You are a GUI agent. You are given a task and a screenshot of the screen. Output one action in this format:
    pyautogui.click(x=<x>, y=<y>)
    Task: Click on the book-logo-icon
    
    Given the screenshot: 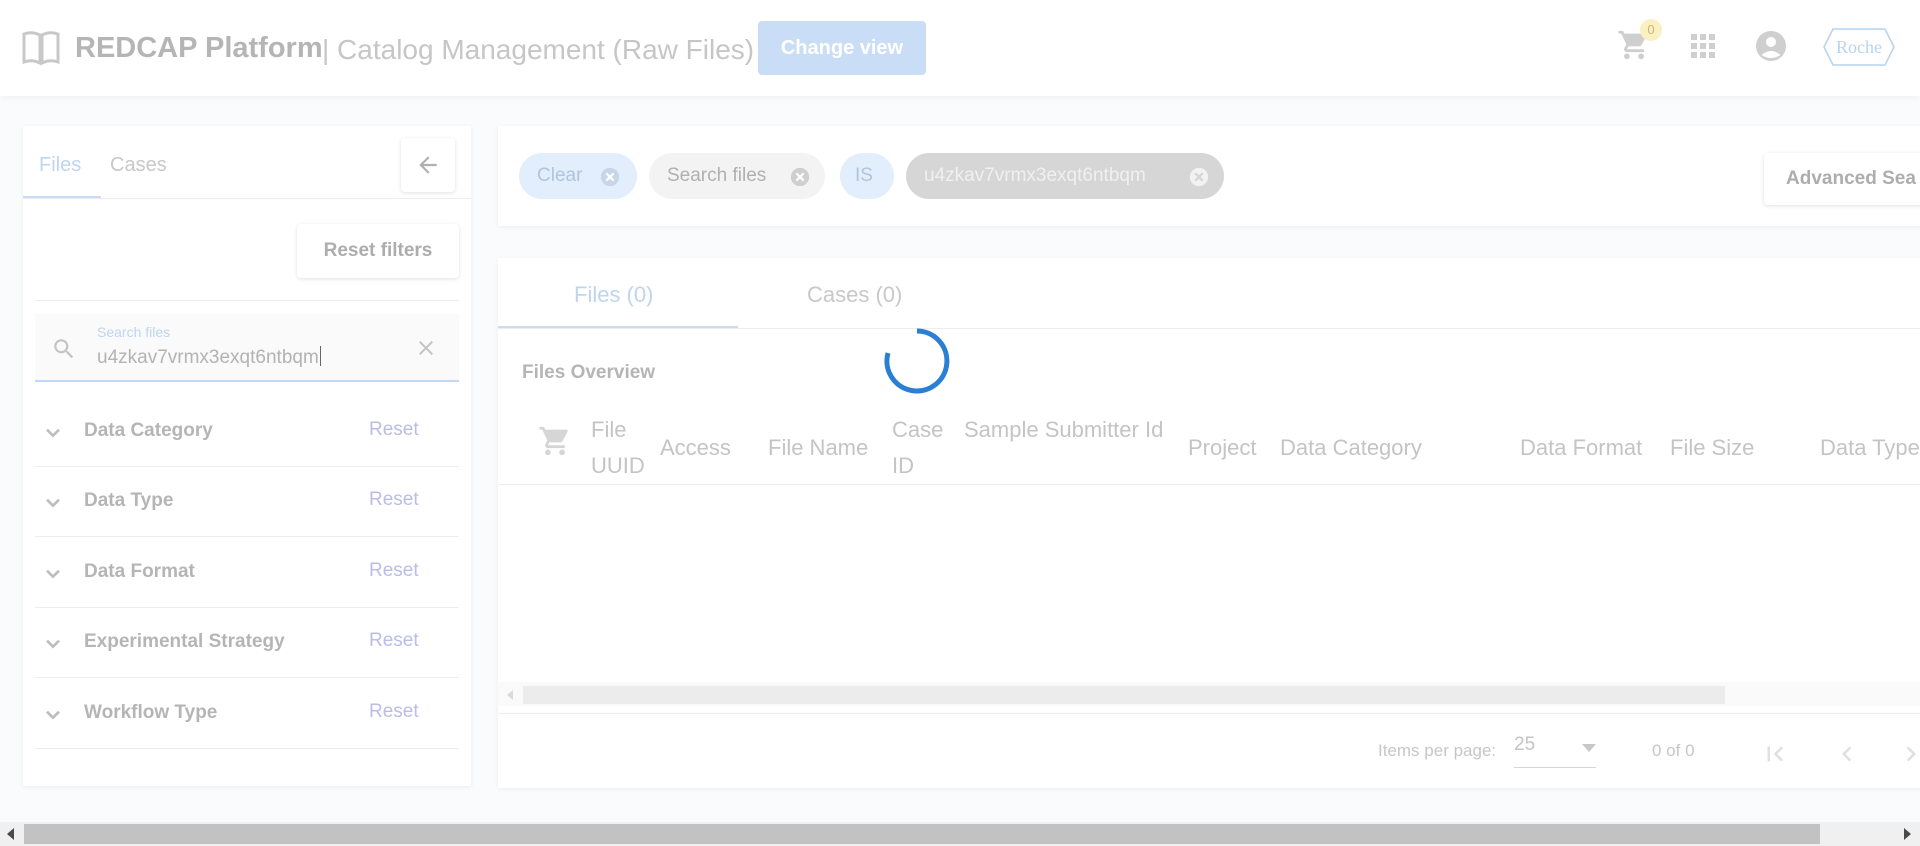 What is the action you would take?
    pyautogui.click(x=41, y=48)
    